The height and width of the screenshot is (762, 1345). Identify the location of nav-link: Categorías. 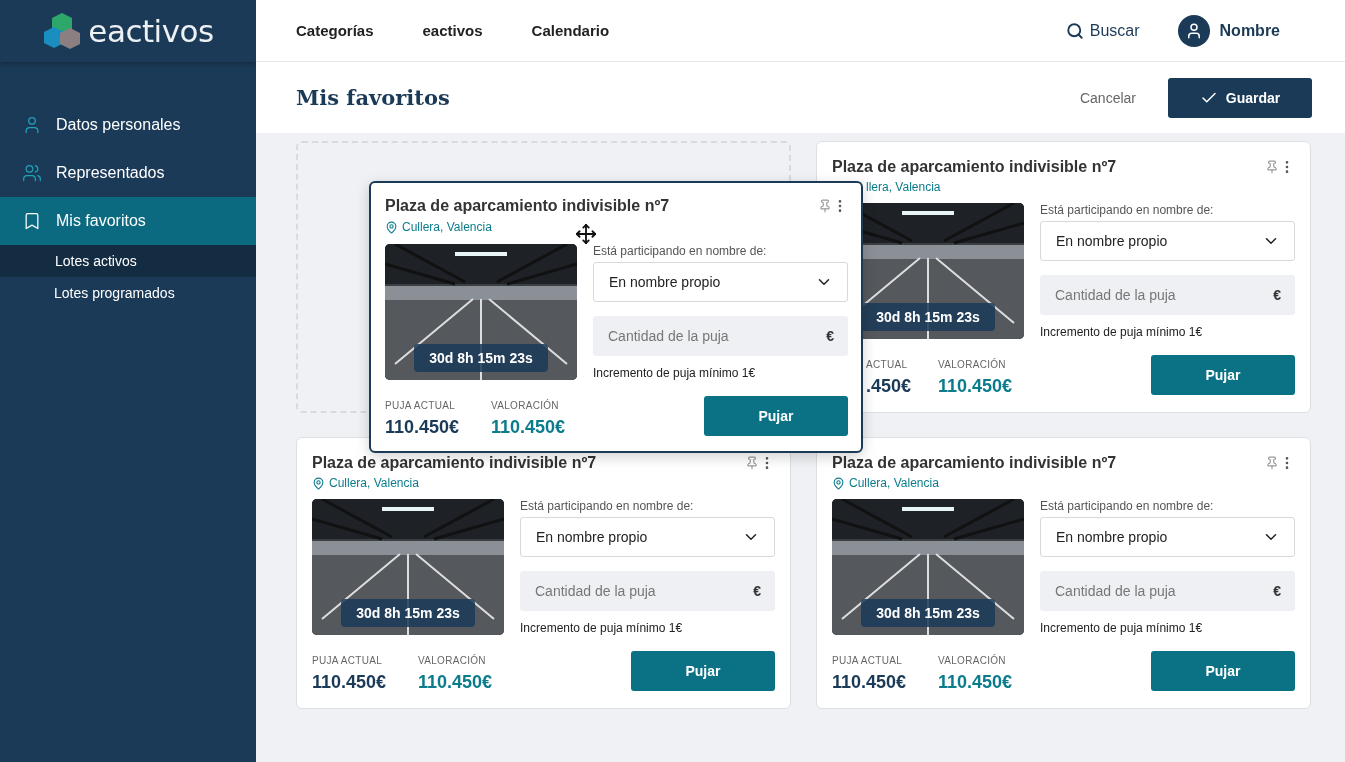
(335, 30).